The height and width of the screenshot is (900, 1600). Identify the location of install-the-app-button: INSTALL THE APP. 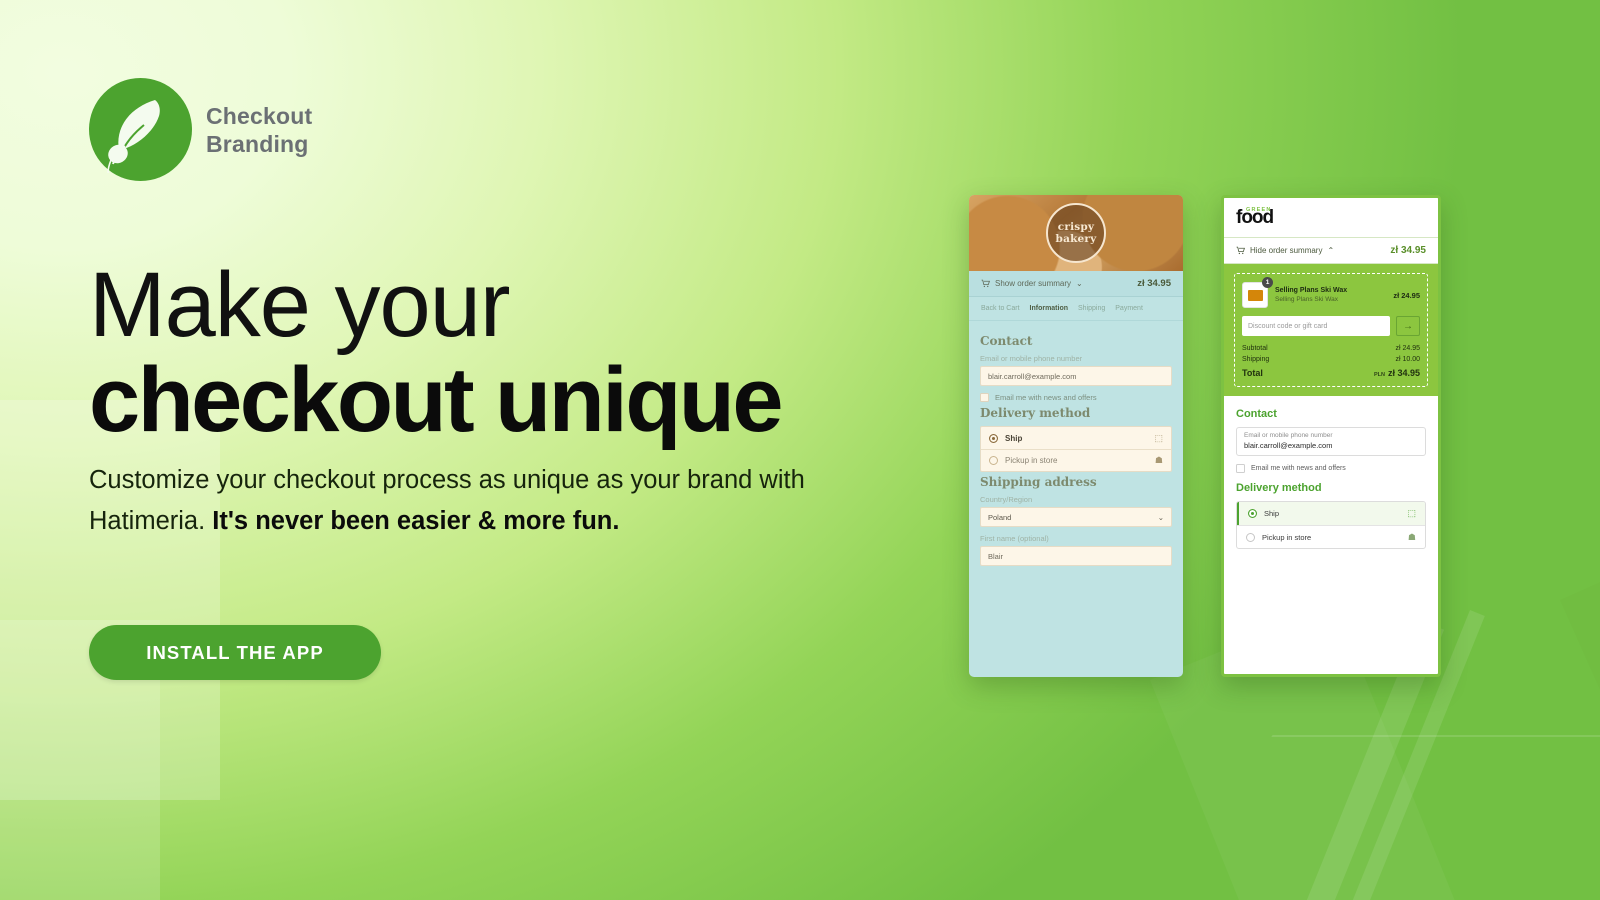
(235, 652).